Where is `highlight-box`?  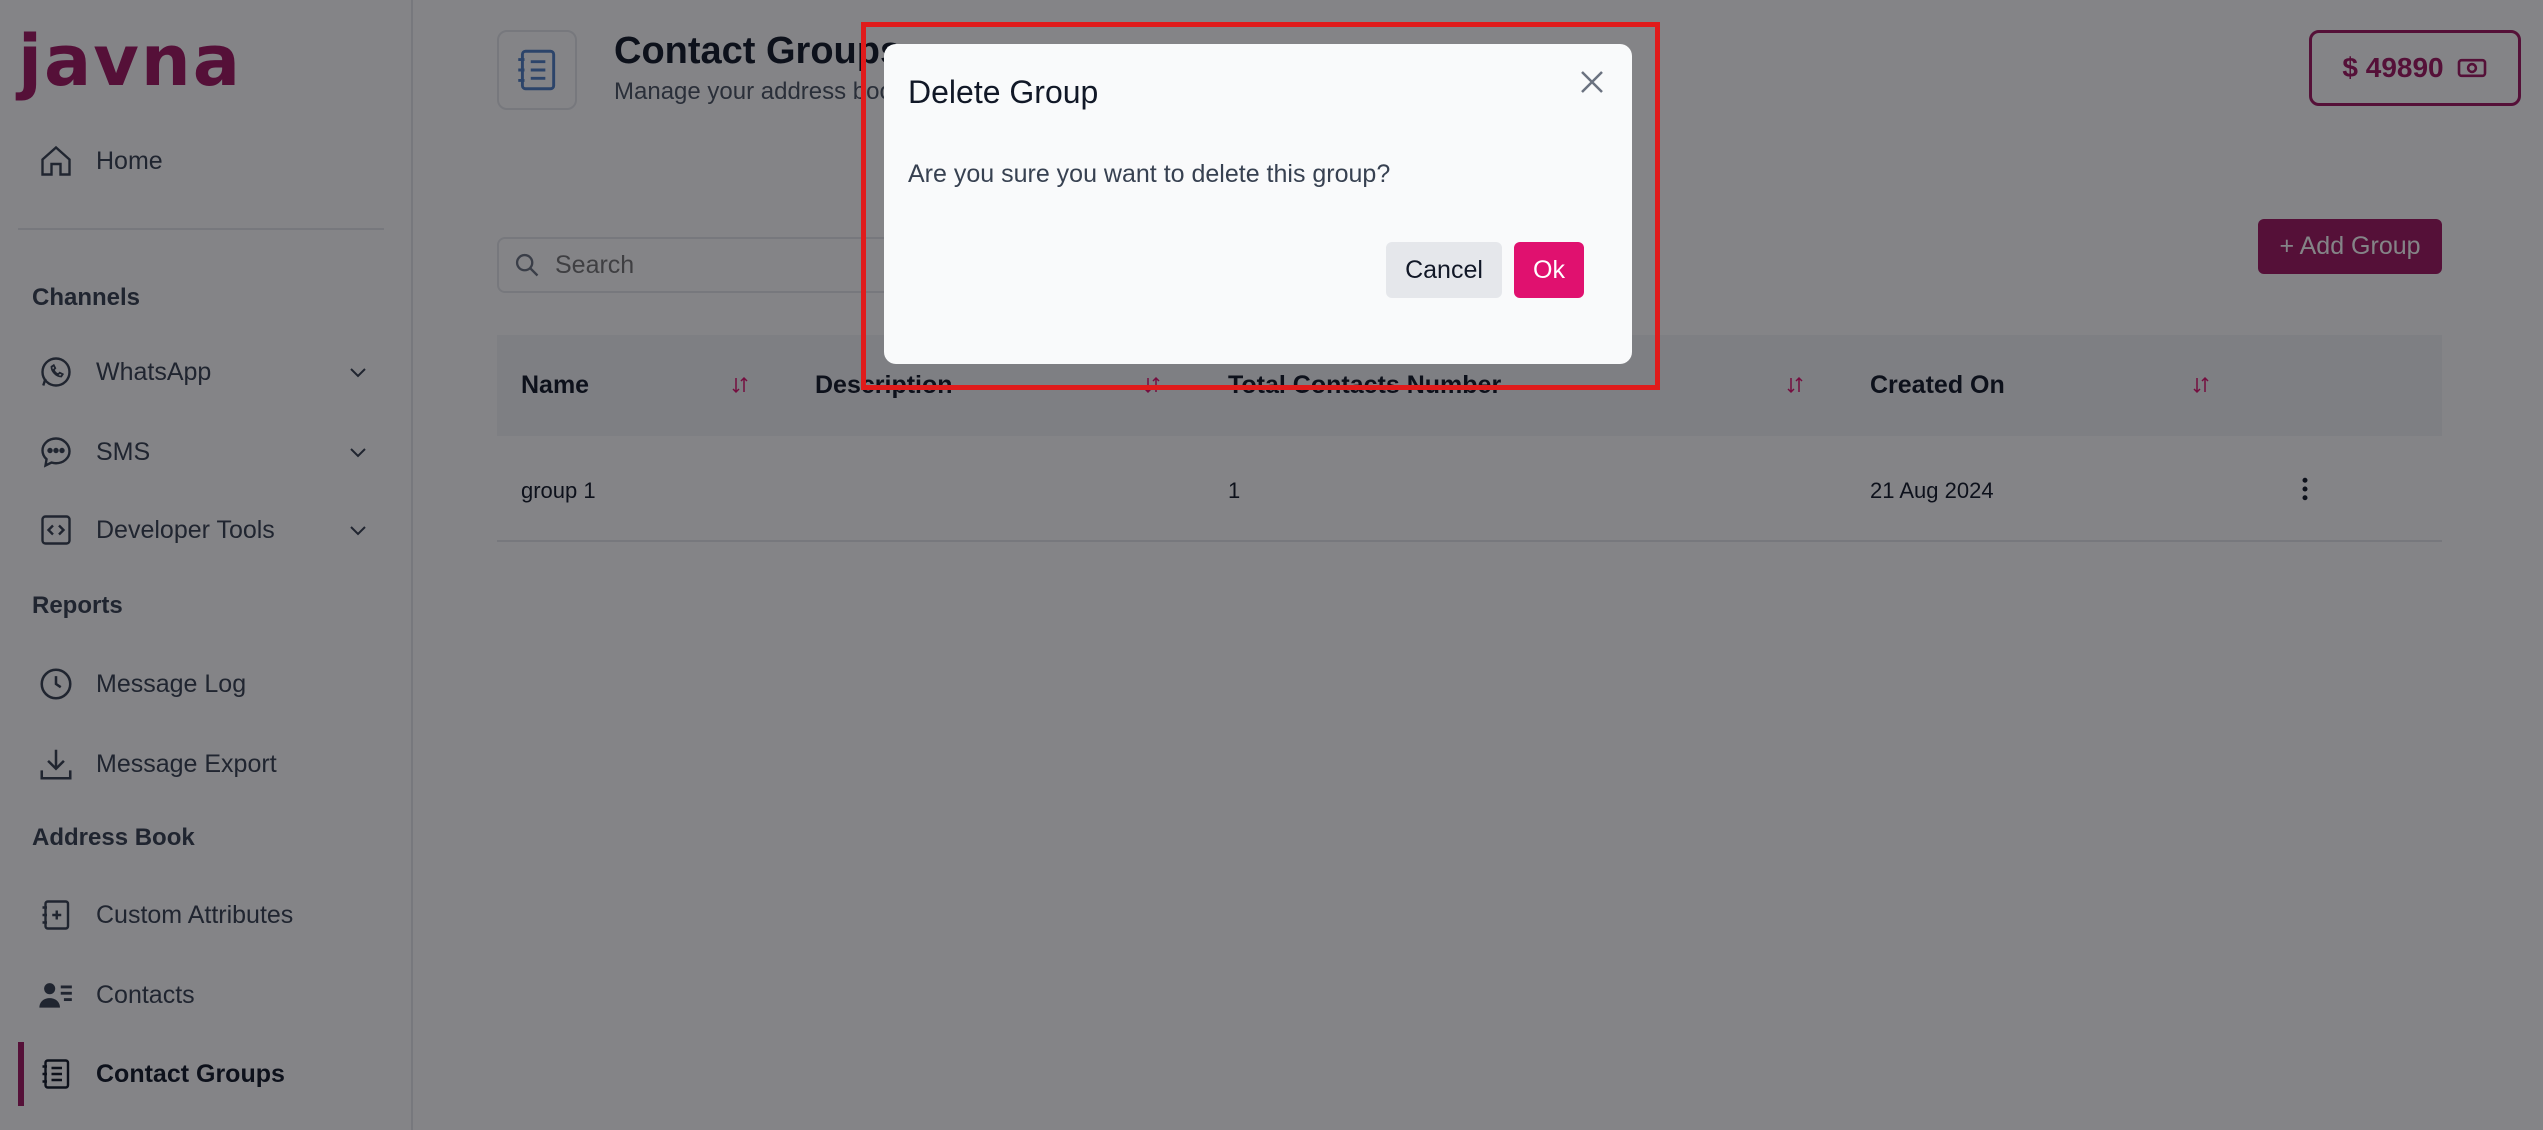 highlight-box is located at coordinates (1260, 206).